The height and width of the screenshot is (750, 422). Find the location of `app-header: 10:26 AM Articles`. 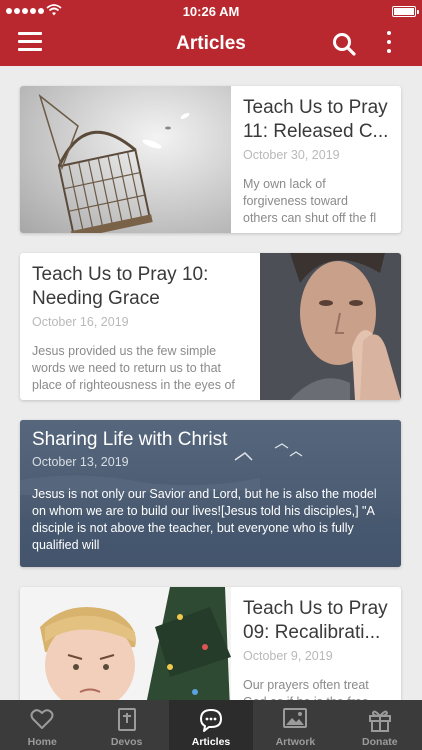

app-header: 10:26 AM Articles is located at coordinates (211, 33).